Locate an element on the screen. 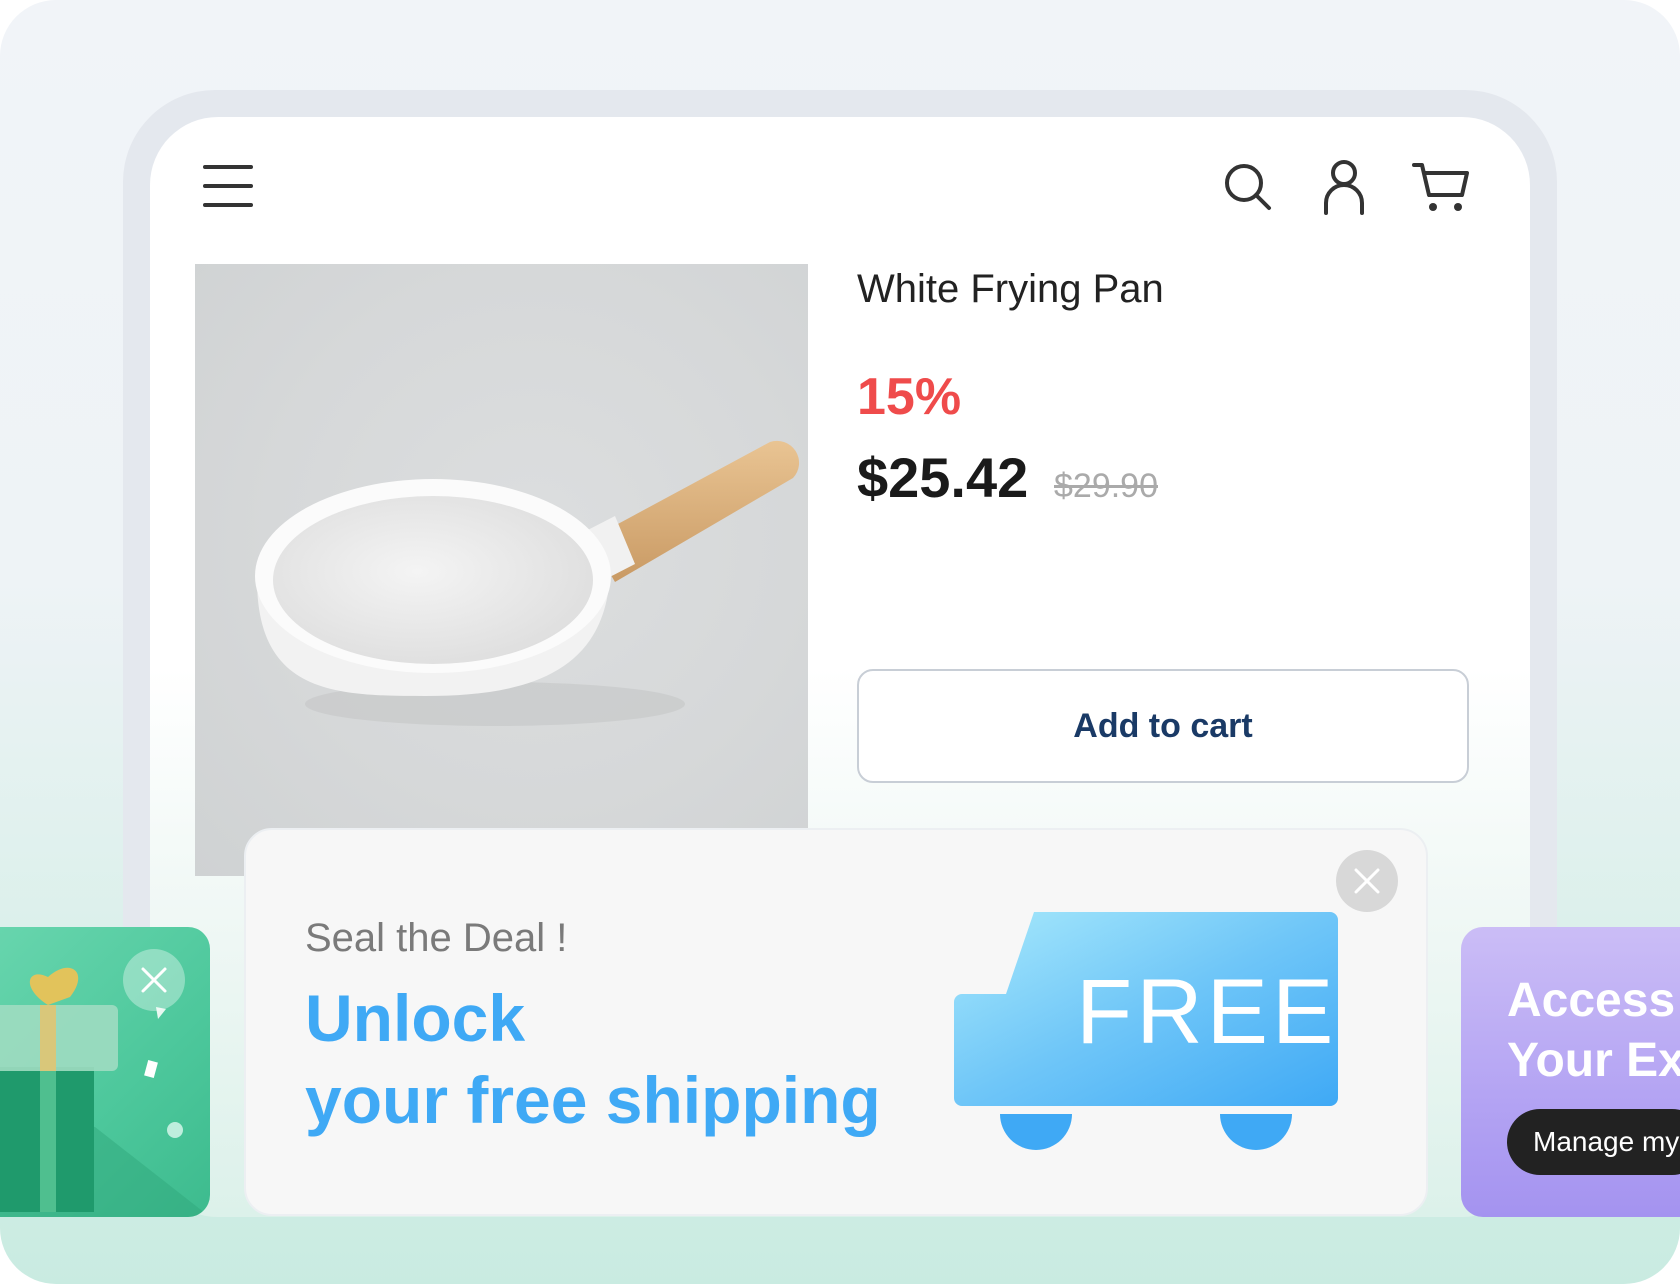 This screenshot has width=1680, height=1284. popup-close-button is located at coordinates (1367, 881).